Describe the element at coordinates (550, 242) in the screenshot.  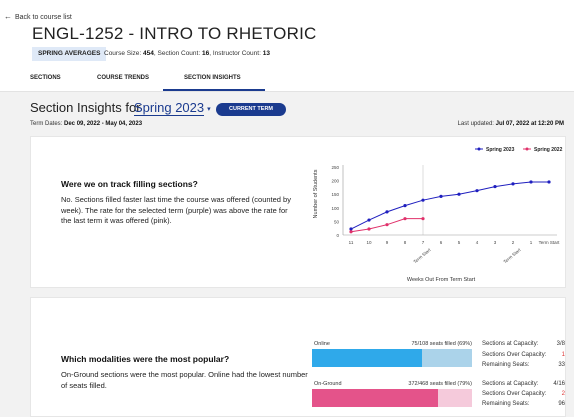
I see `x-tick-label: Term Start` at that location.